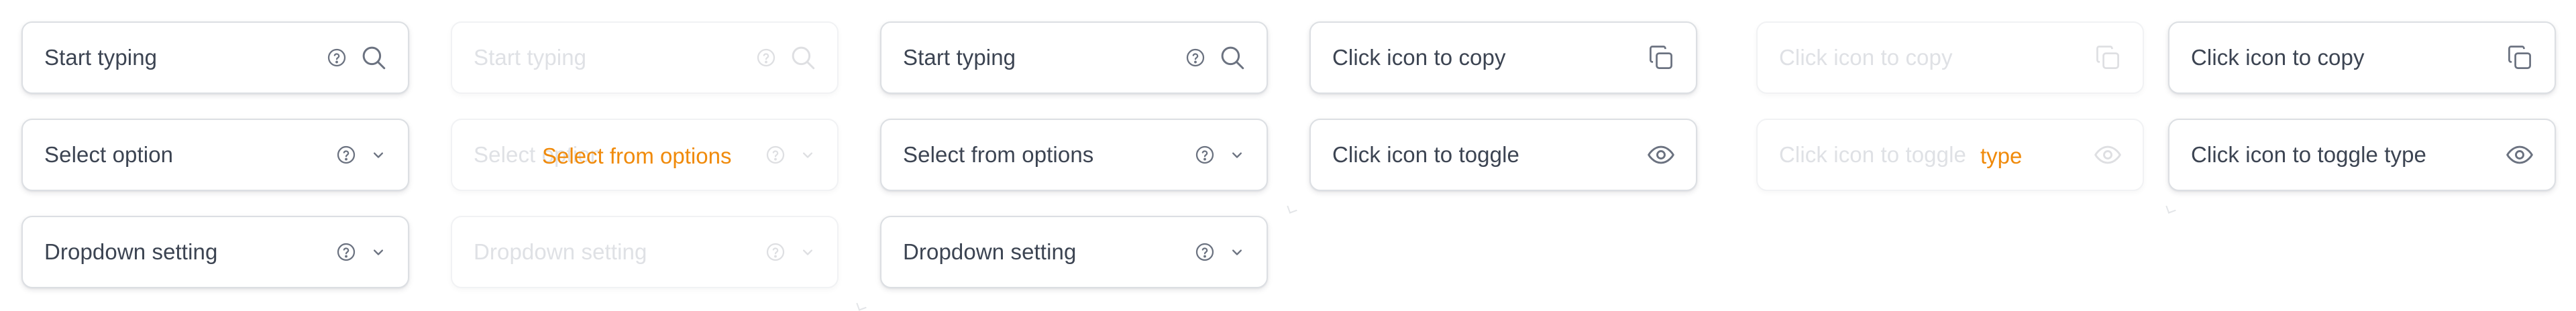 The width and height of the screenshot is (2576, 311). What do you see at coordinates (2001, 155) in the screenshot?
I see `overlap-label: type` at bounding box center [2001, 155].